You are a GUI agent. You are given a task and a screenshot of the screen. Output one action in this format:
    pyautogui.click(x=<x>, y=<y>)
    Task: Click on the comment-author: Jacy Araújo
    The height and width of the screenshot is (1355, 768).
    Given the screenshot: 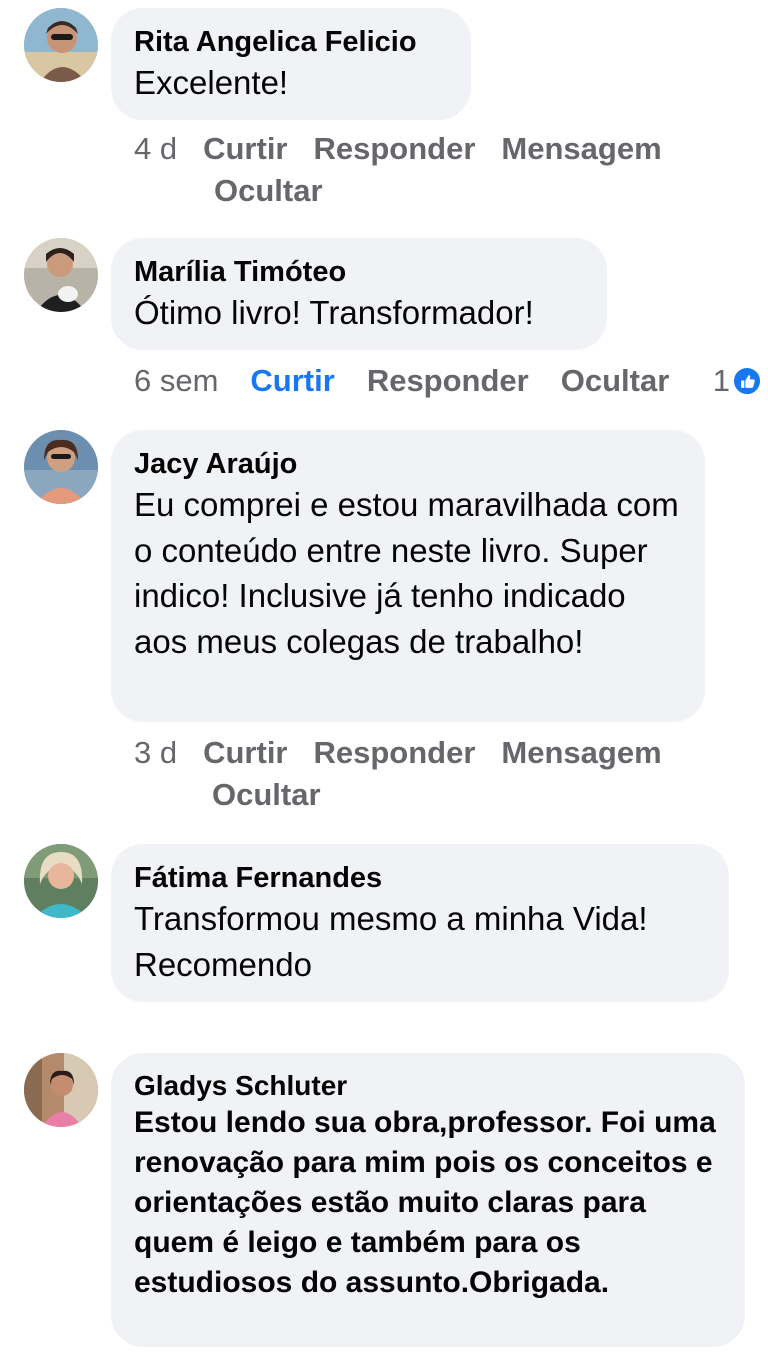 What is the action you would take?
    pyautogui.click(x=407, y=464)
    